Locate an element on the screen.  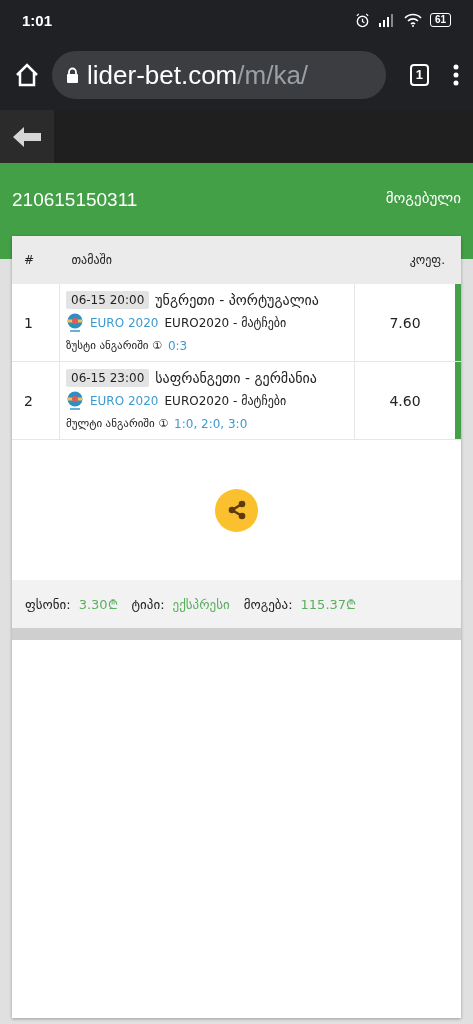
share-button is located at coordinates (236, 510).